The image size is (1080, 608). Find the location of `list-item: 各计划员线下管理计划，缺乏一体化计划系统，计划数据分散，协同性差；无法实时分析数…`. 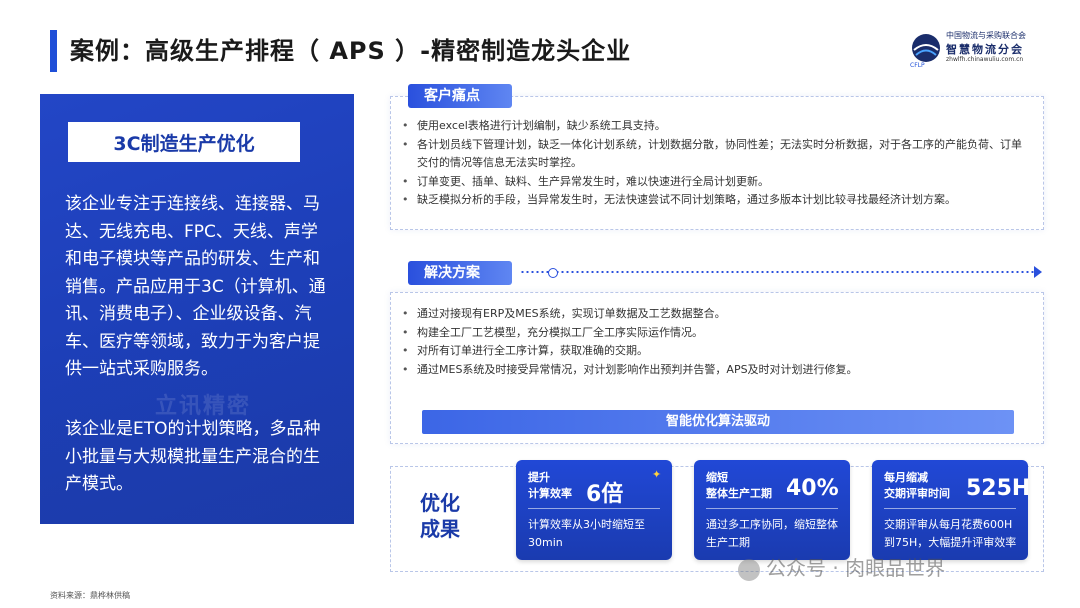

list-item: 各计划员线下管理计划，缺乏一体化计划系统，计划数据分散，协同性差；无法实时分析数… is located at coordinates (714, 154).